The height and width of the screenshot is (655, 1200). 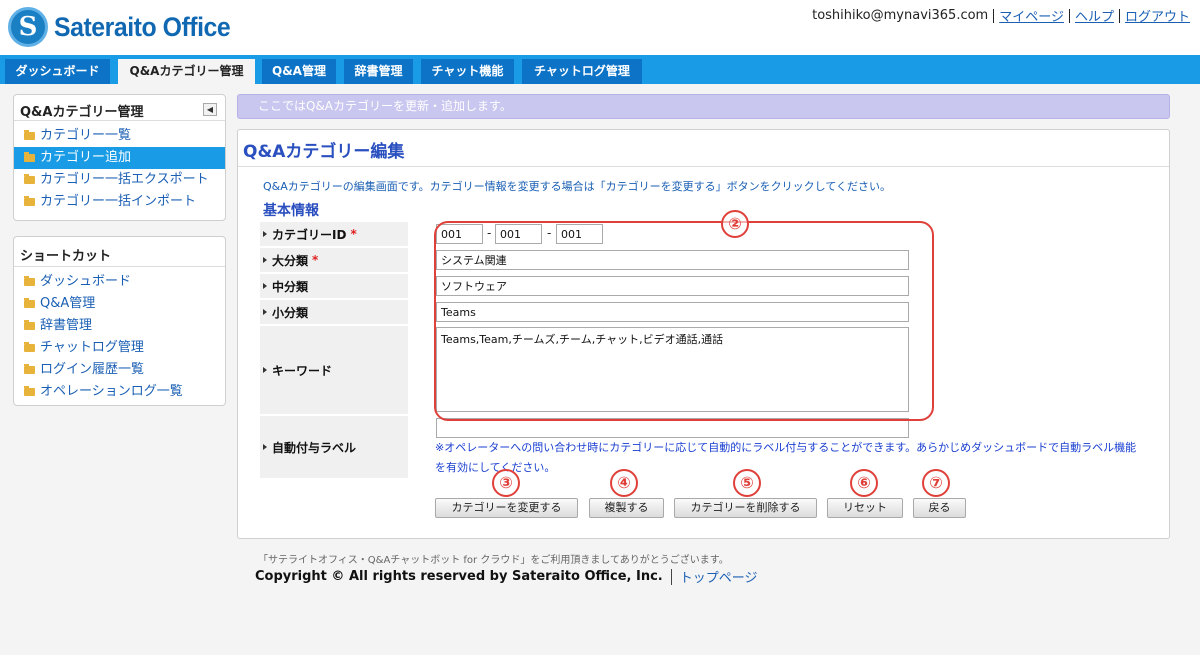 I want to click on help-link: ヘルプ, so click(x=1094, y=15).